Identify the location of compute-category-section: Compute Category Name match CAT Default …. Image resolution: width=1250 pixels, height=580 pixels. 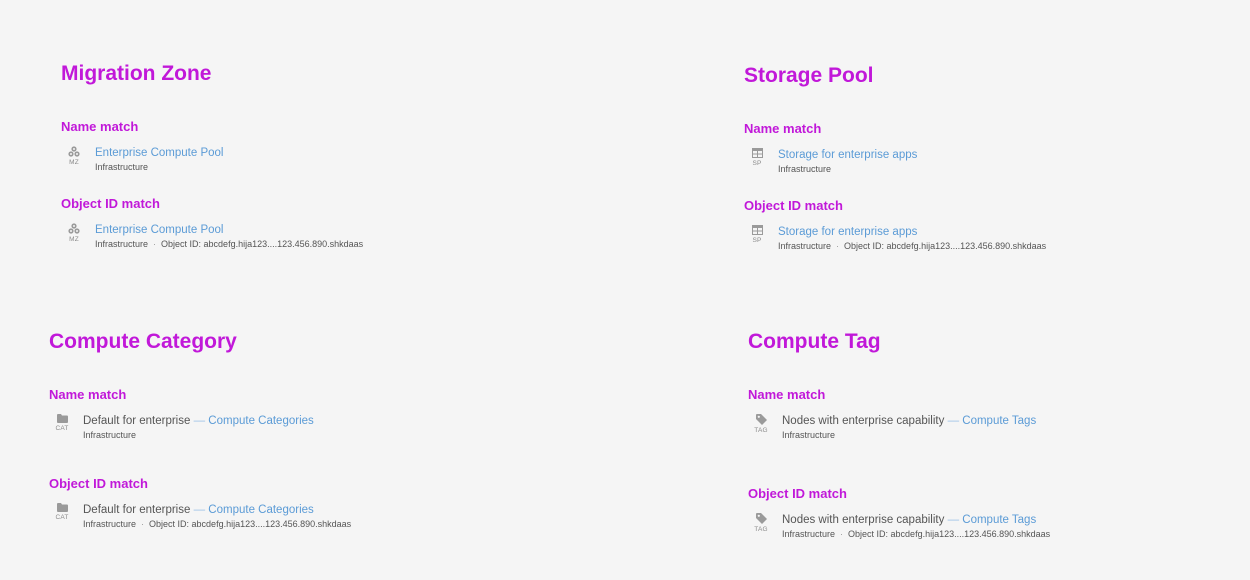
(200, 429).